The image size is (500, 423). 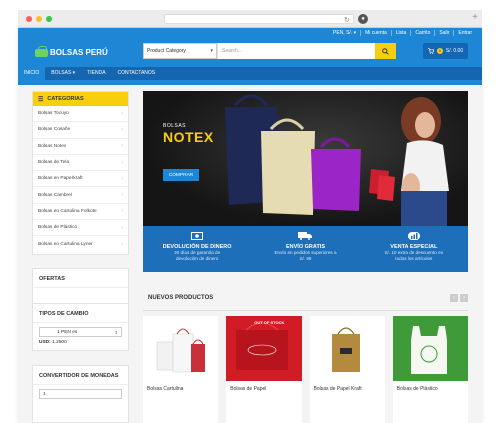 I want to click on product-name: Bolsas Cartulina, so click(x=165, y=389).